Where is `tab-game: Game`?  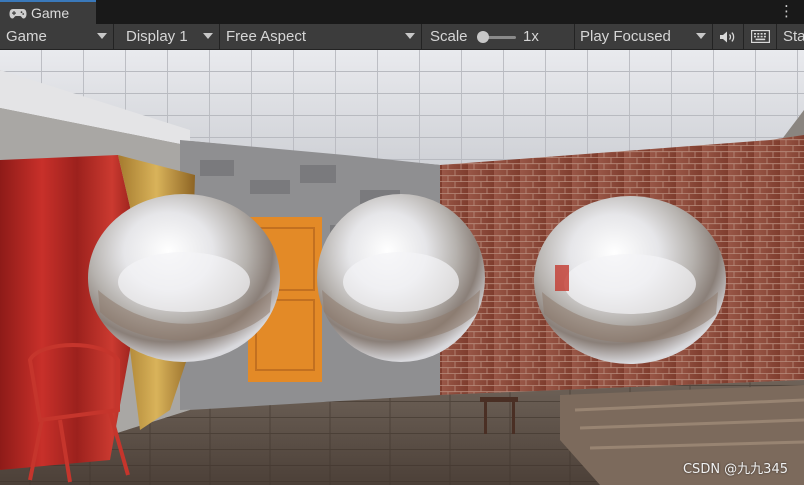
tab-game: Game is located at coordinates (48, 12).